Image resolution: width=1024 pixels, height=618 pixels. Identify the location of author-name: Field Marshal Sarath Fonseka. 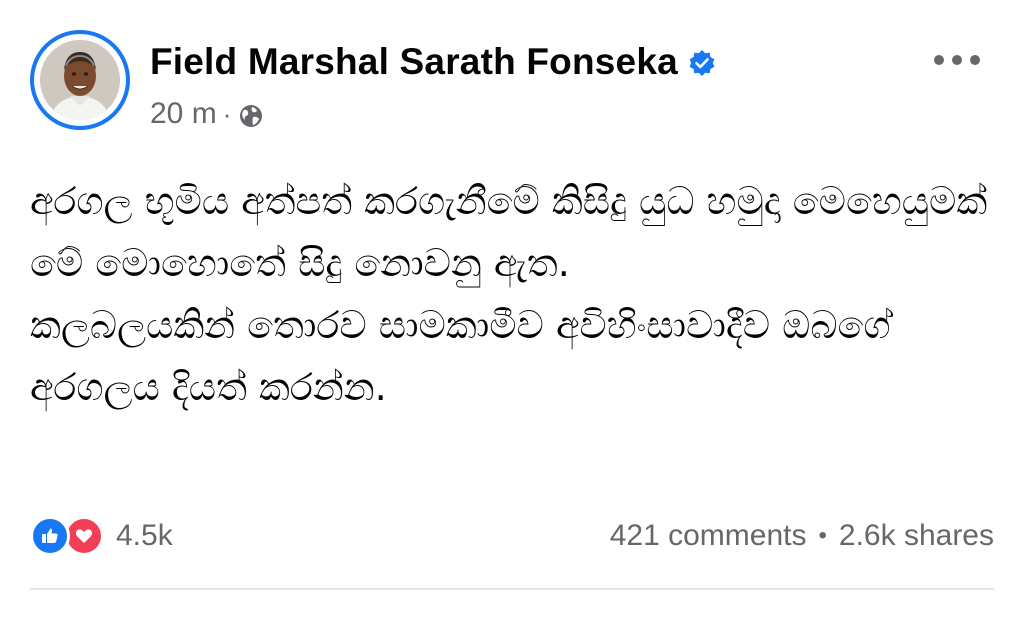
(414, 62).